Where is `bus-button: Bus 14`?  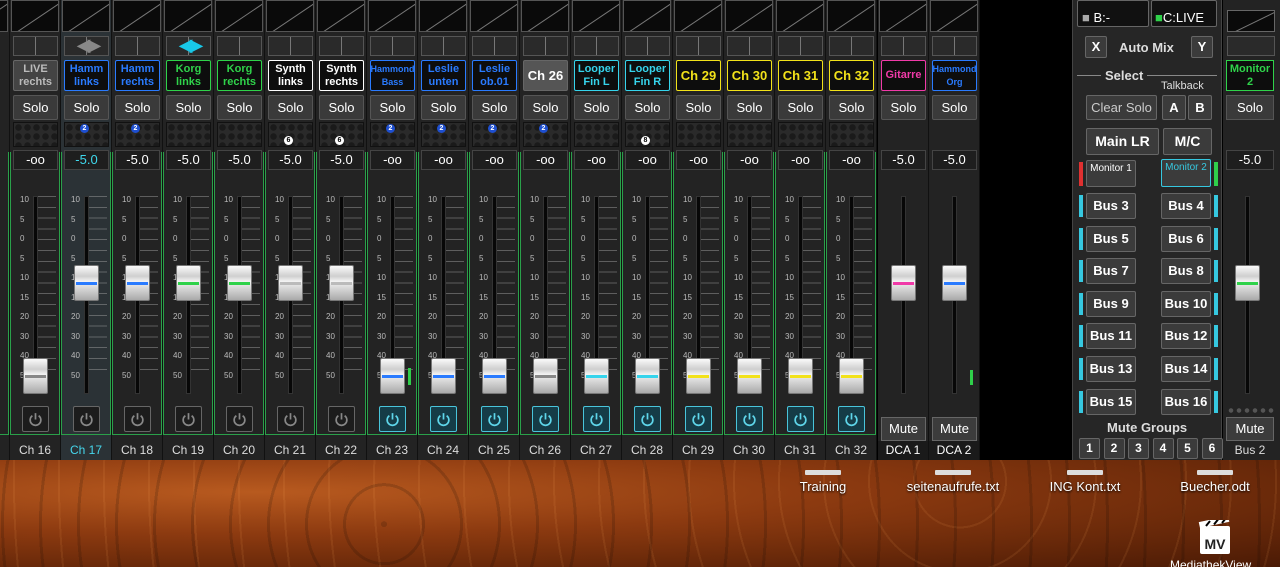
bus-button: Bus 14 is located at coordinates (1186, 369).